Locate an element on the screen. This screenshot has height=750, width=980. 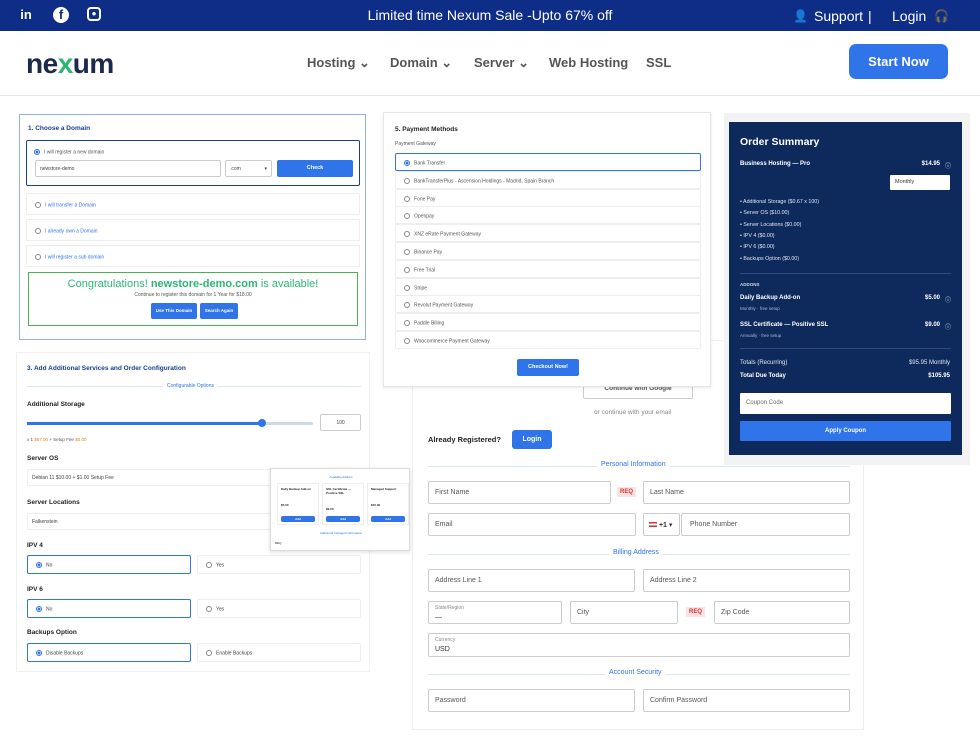
start-now-button: Start Now is located at coordinates (898, 61).